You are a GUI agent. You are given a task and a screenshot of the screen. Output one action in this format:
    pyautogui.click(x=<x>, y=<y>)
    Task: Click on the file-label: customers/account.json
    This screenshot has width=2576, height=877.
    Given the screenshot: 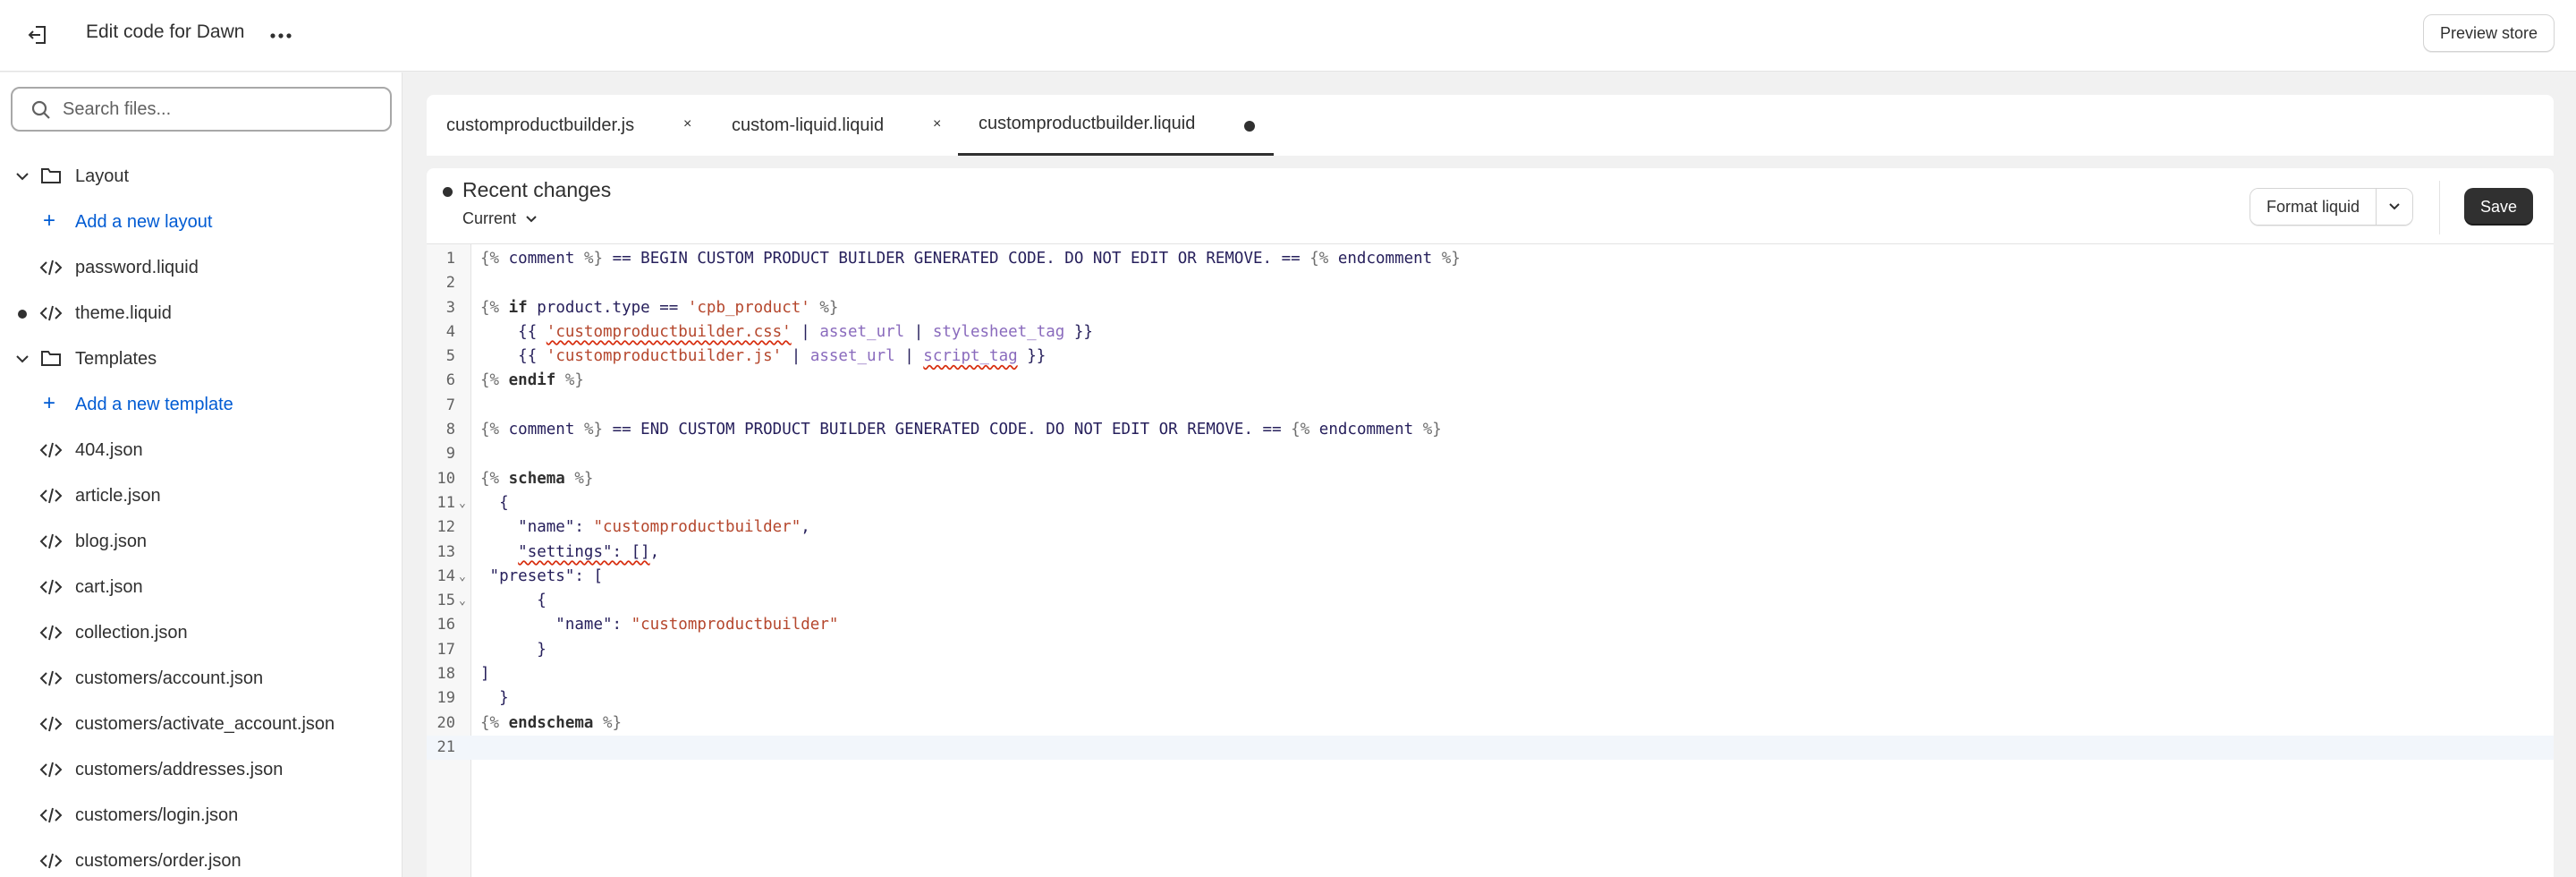 What is the action you would take?
    pyautogui.click(x=169, y=678)
    